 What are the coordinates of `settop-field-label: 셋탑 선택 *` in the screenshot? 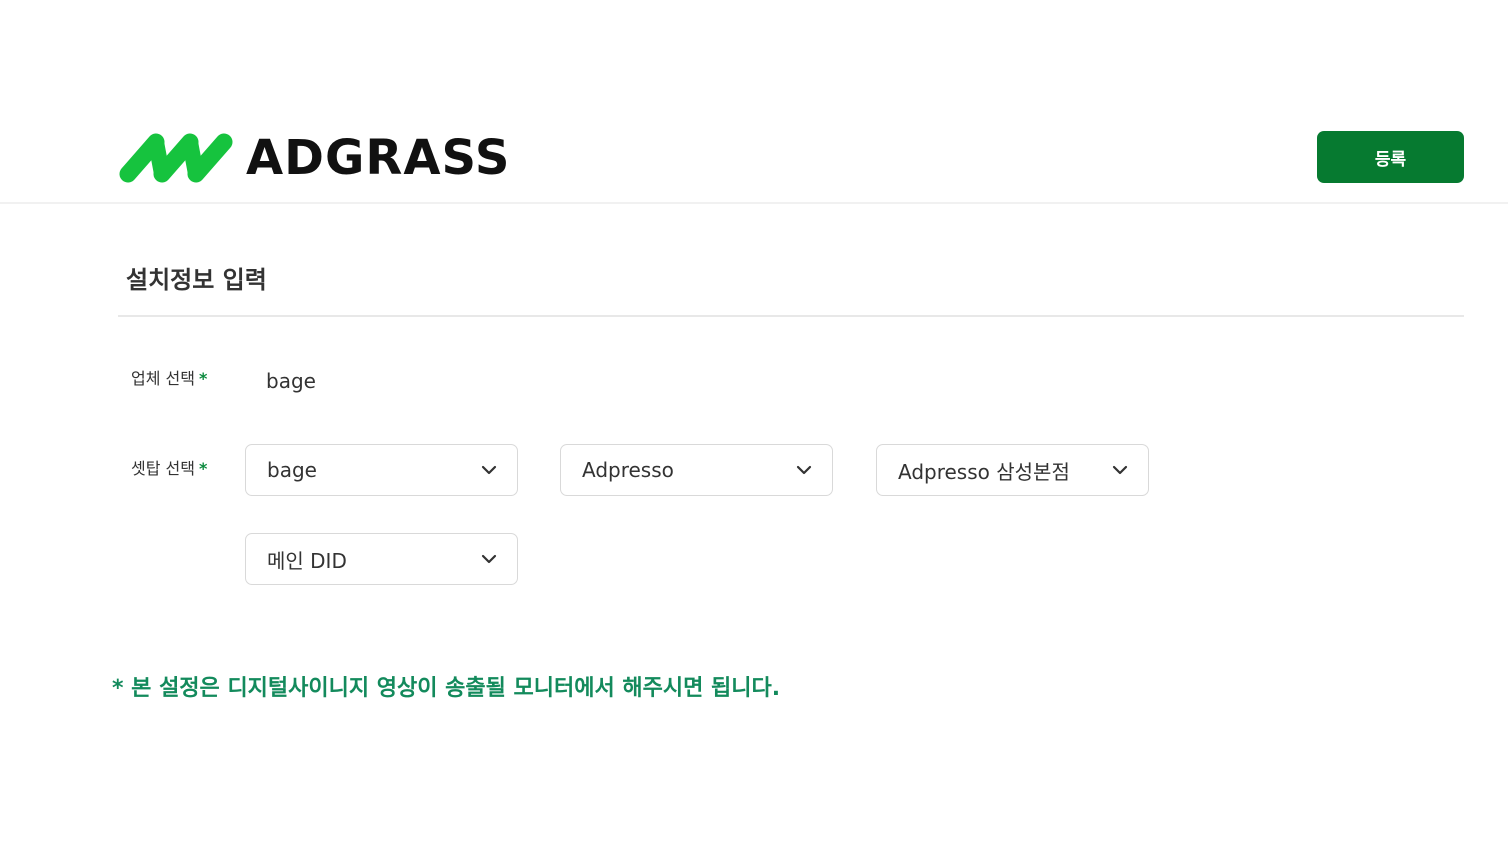 It's located at (169, 469).